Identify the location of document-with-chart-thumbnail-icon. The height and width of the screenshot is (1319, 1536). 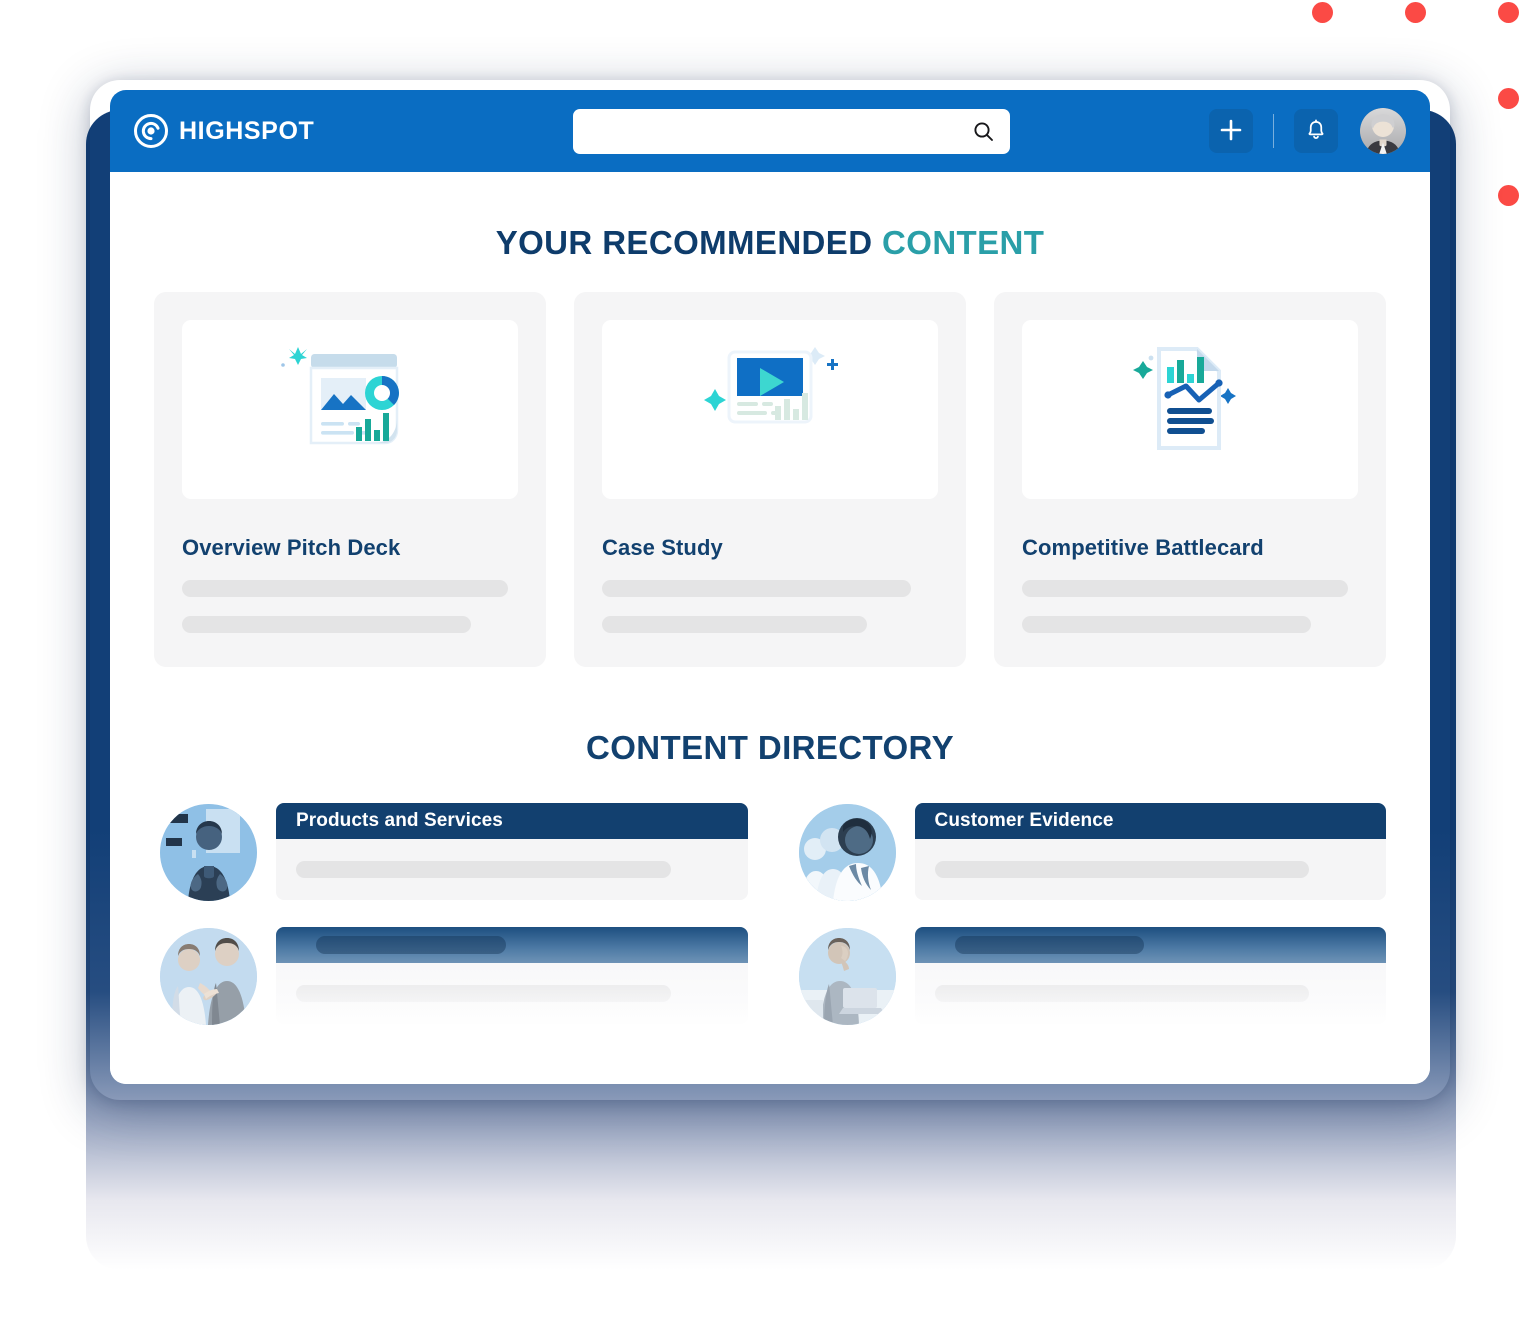
(350, 410).